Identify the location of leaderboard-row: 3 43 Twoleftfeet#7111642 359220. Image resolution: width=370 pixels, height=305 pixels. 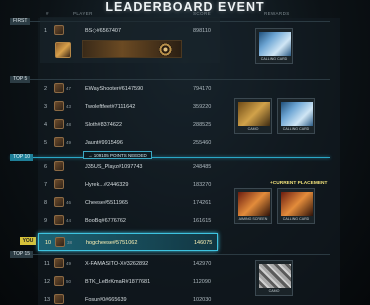
(128, 107).